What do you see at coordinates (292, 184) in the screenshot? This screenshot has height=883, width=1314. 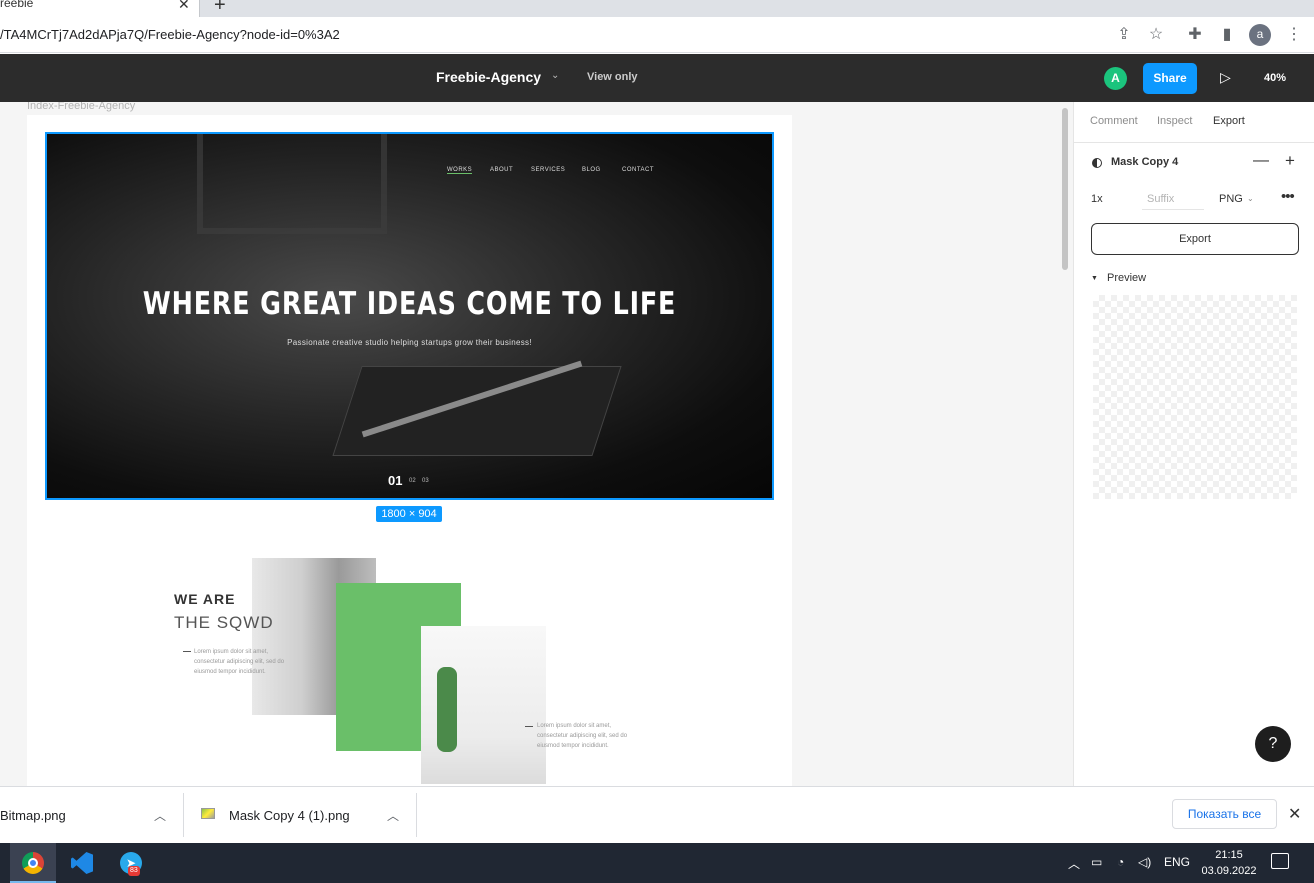 I see `hero-window-shape` at bounding box center [292, 184].